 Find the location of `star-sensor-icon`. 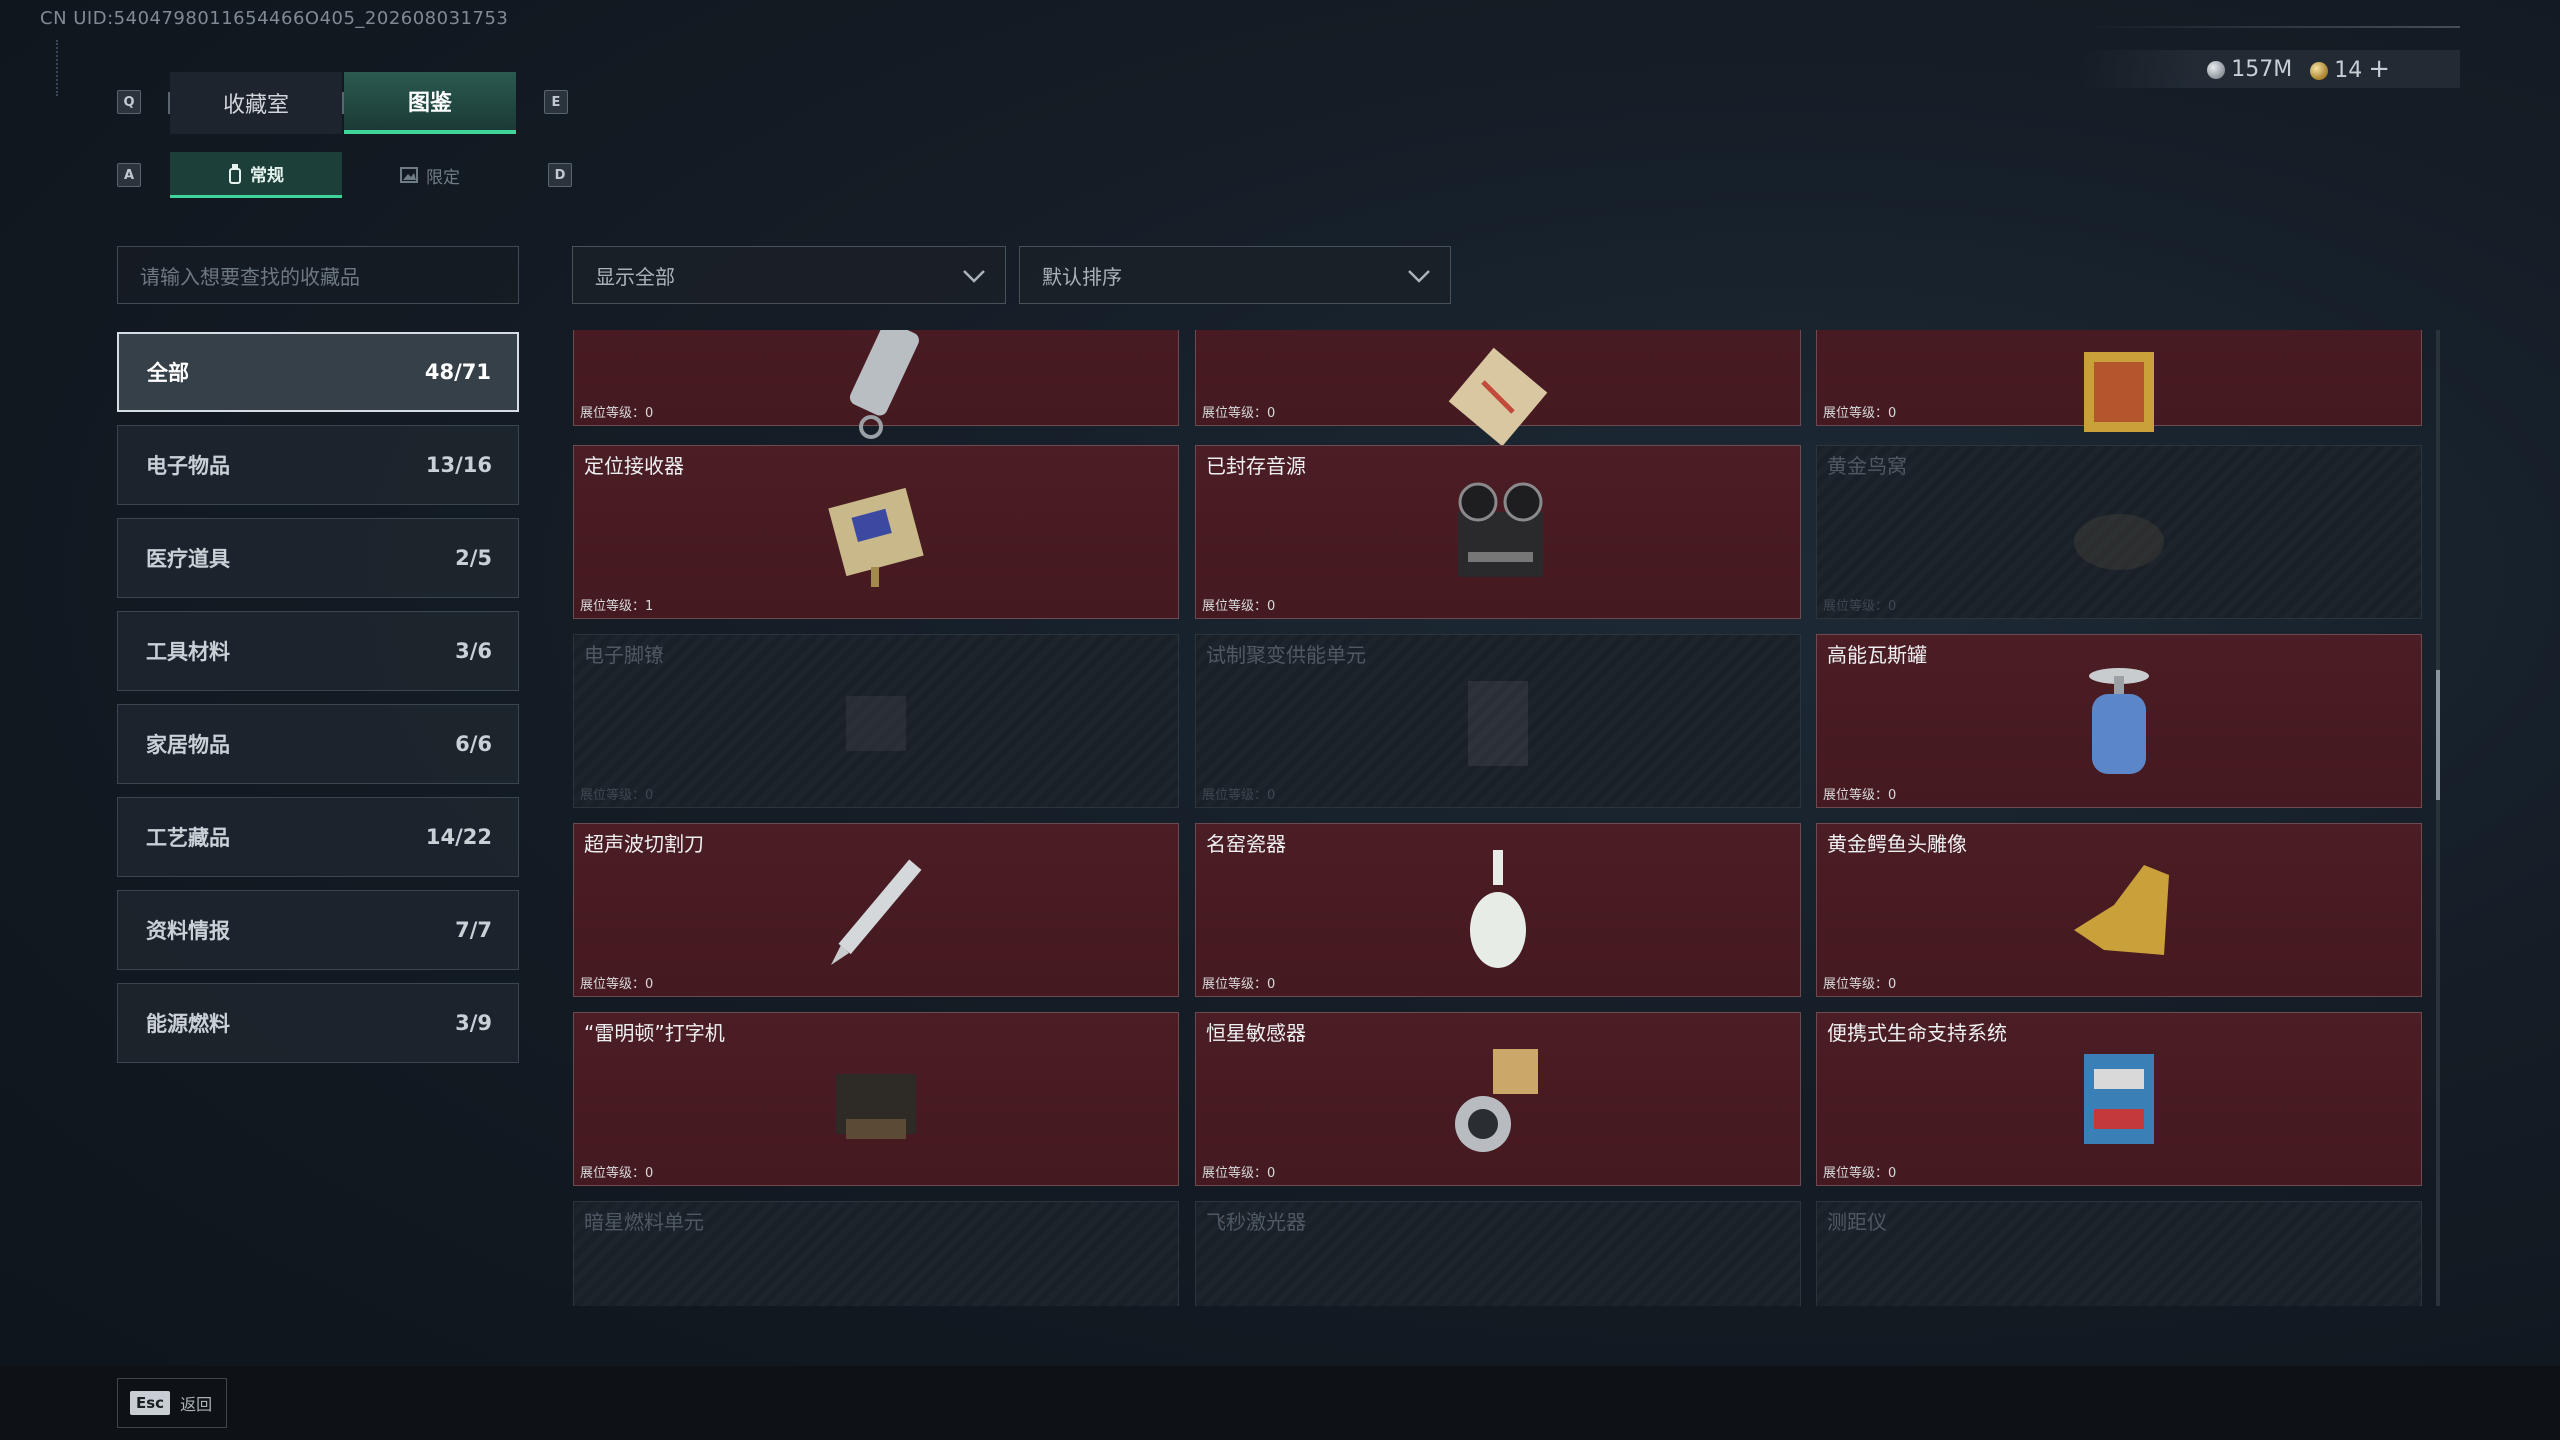

star-sensor-icon is located at coordinates (1496, 1100).